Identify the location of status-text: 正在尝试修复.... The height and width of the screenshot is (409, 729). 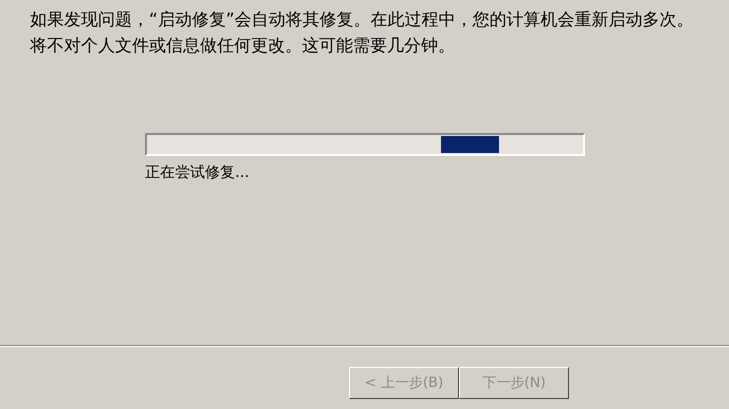
(197, 172).